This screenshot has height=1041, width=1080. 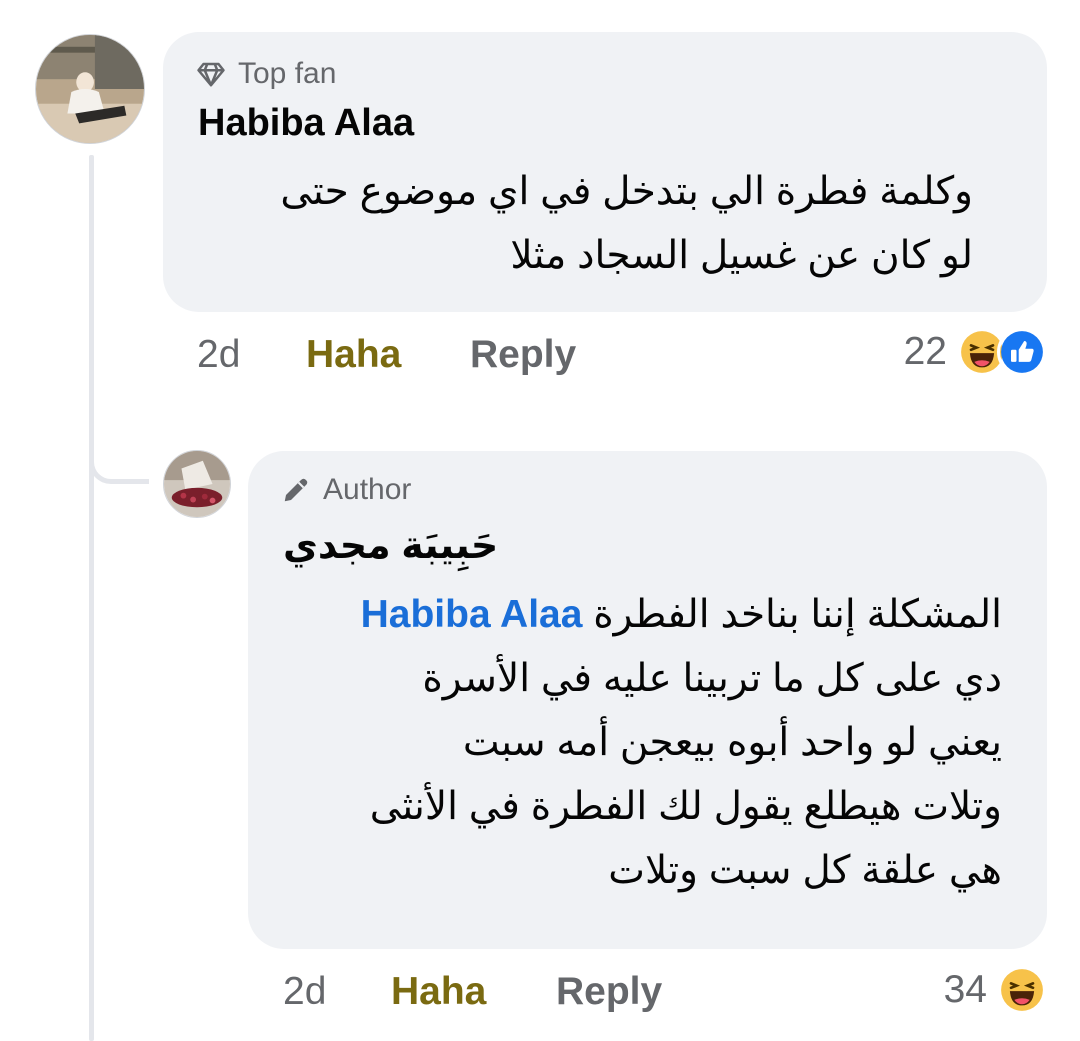 What do you see at coordinates (741, 255) in the screenshot?
I see `comment-line: لو كان عن غسيل السجاد مثلا` at bounding box center [741, 255].